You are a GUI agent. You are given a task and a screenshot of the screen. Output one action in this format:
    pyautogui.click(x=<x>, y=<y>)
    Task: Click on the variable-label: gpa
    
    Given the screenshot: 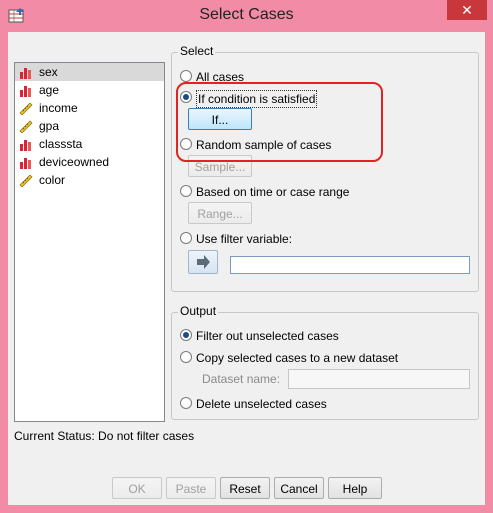 What is the action you would take?
    pyautogui.click(x=49, y=126)
    